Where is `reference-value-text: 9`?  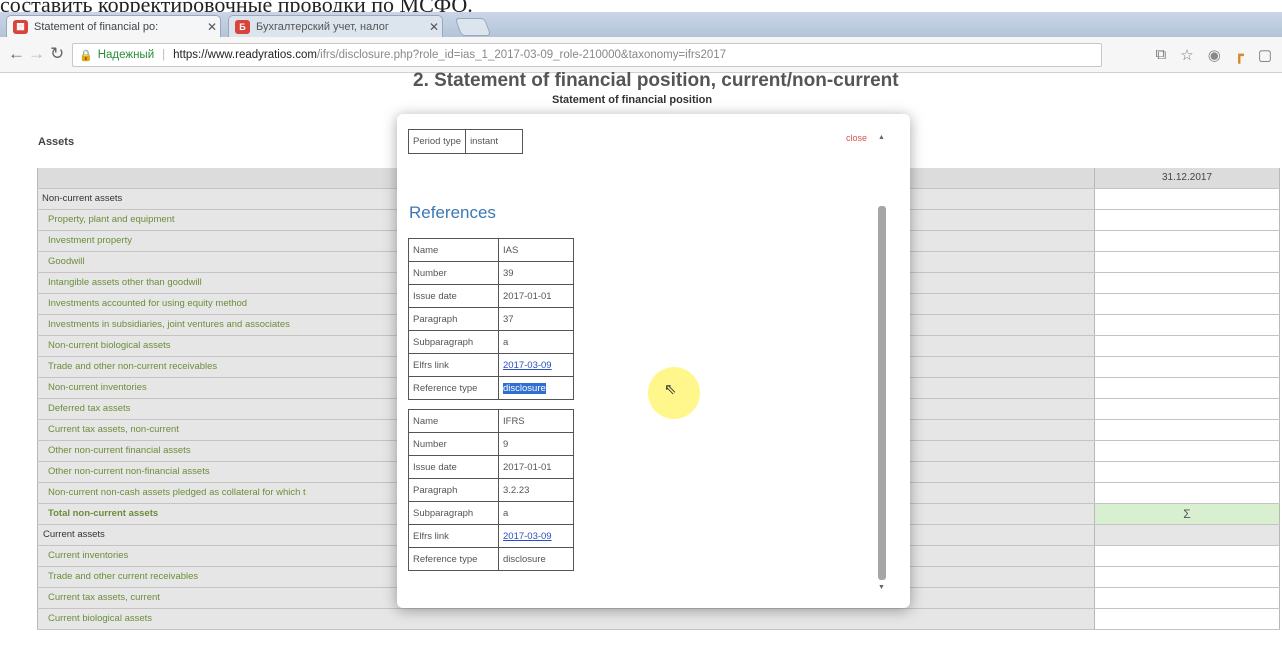
reference-value-text: 9 is located at coordinates (506, 444).